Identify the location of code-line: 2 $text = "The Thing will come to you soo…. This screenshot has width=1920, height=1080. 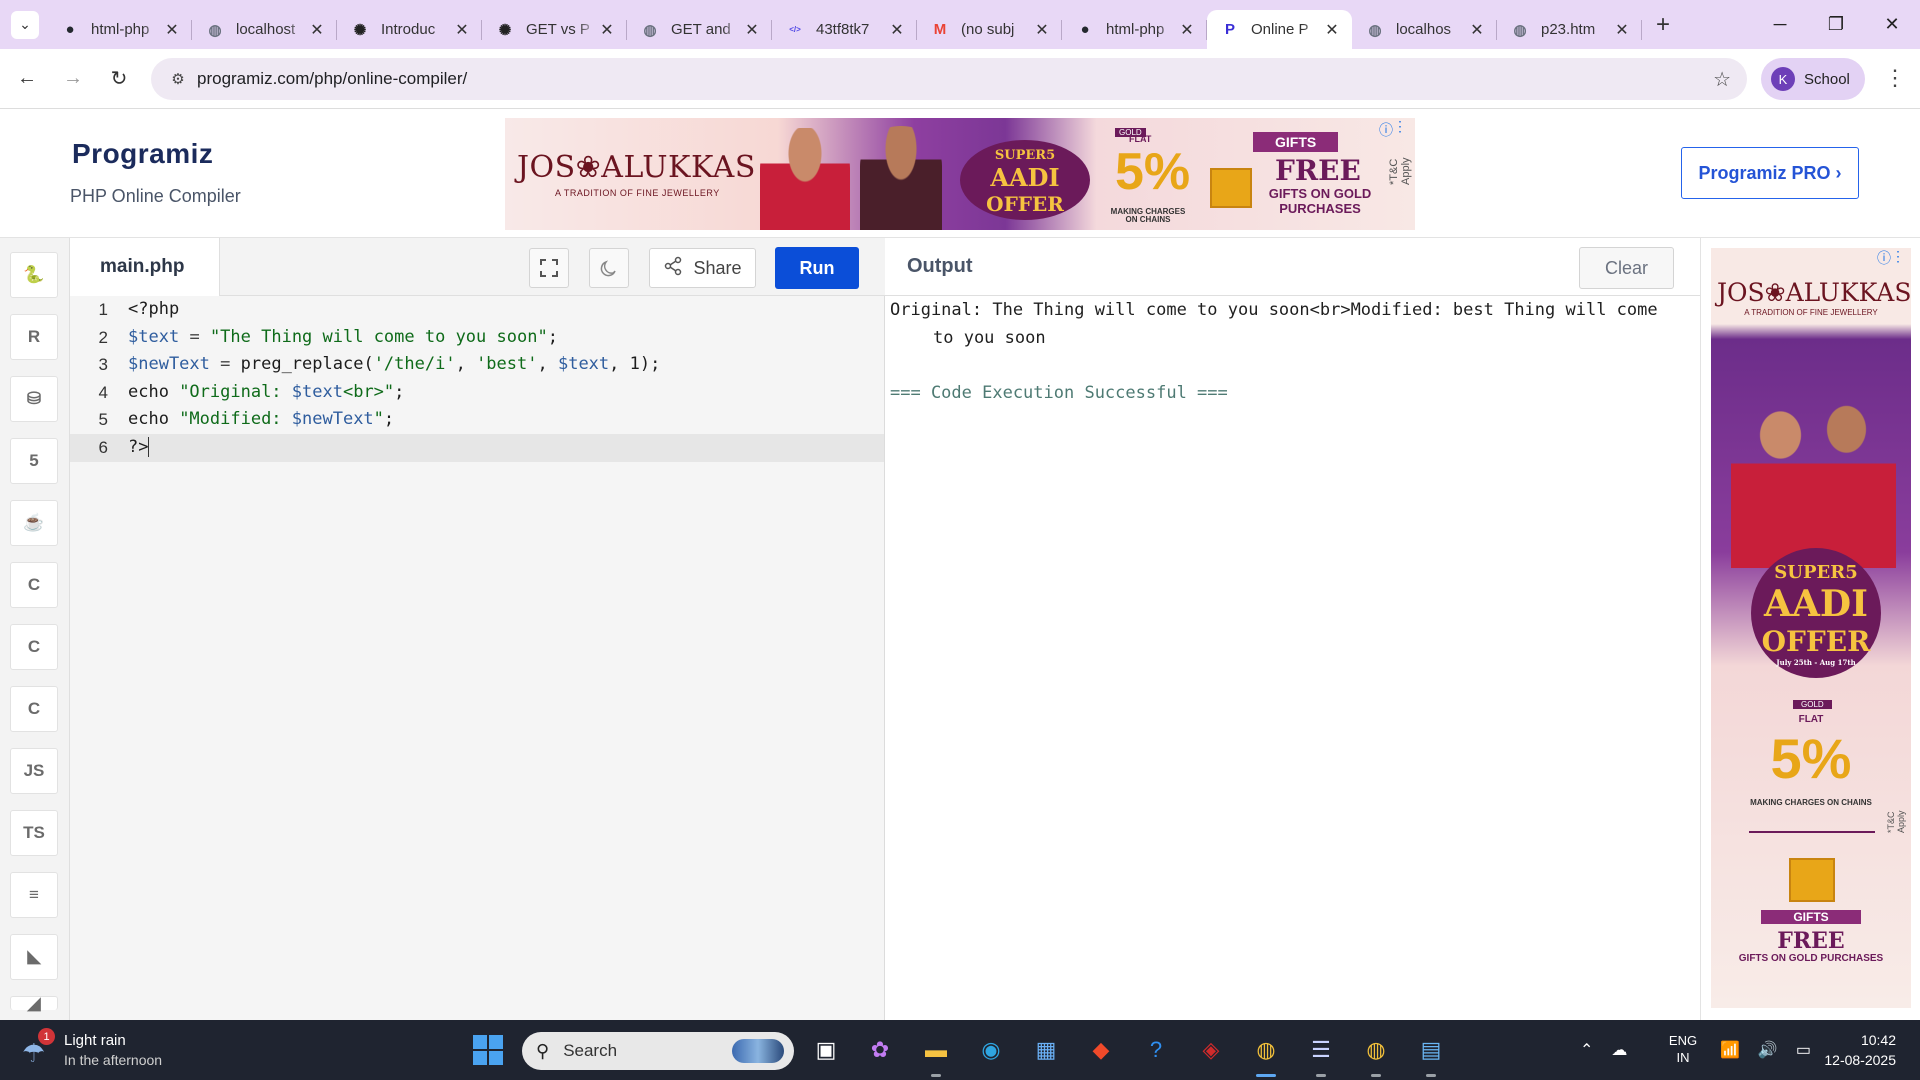
(477, 338).